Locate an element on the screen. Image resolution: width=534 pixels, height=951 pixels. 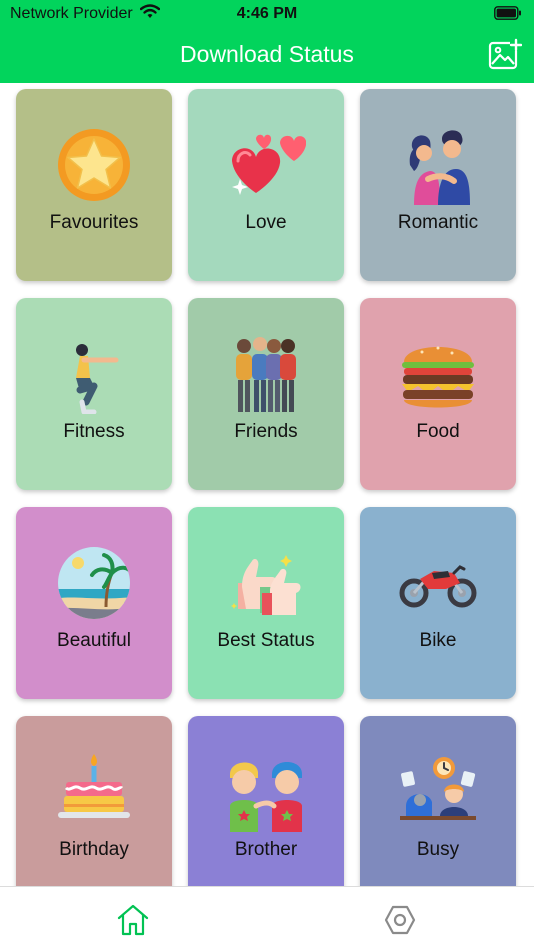
cake-icon is located at coordinates (94, 786).